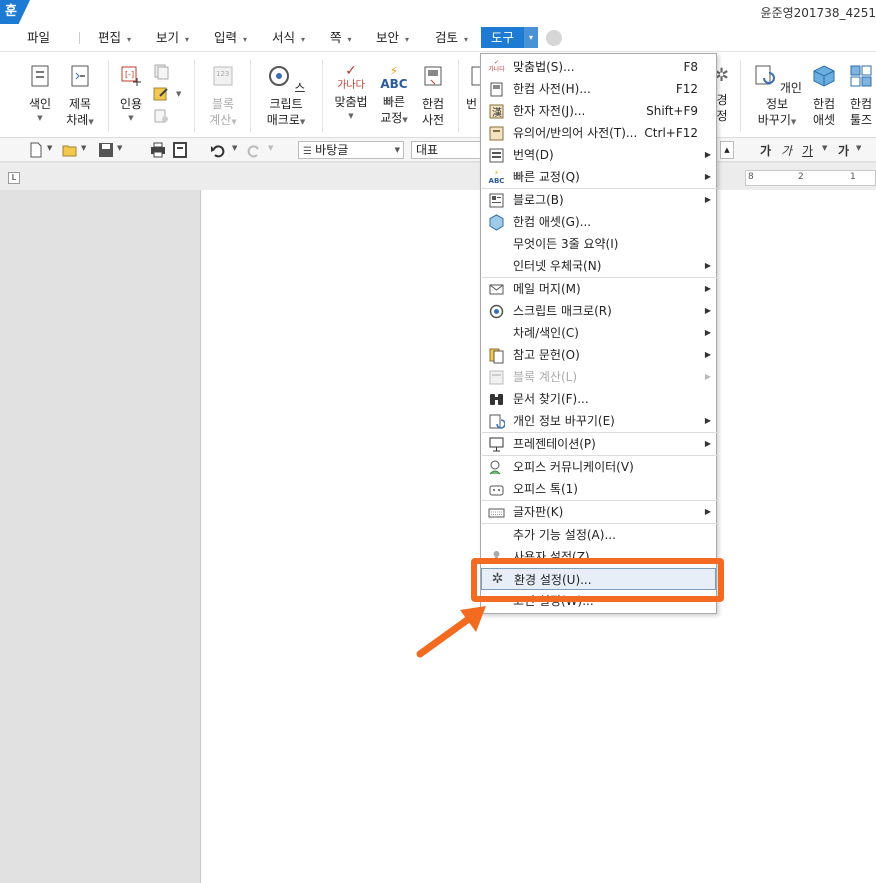 The image size is (876, 883). Describe the element at coordinates (15, 12) in the screenshot. I see `app-logo-icon: 훈` at that location.